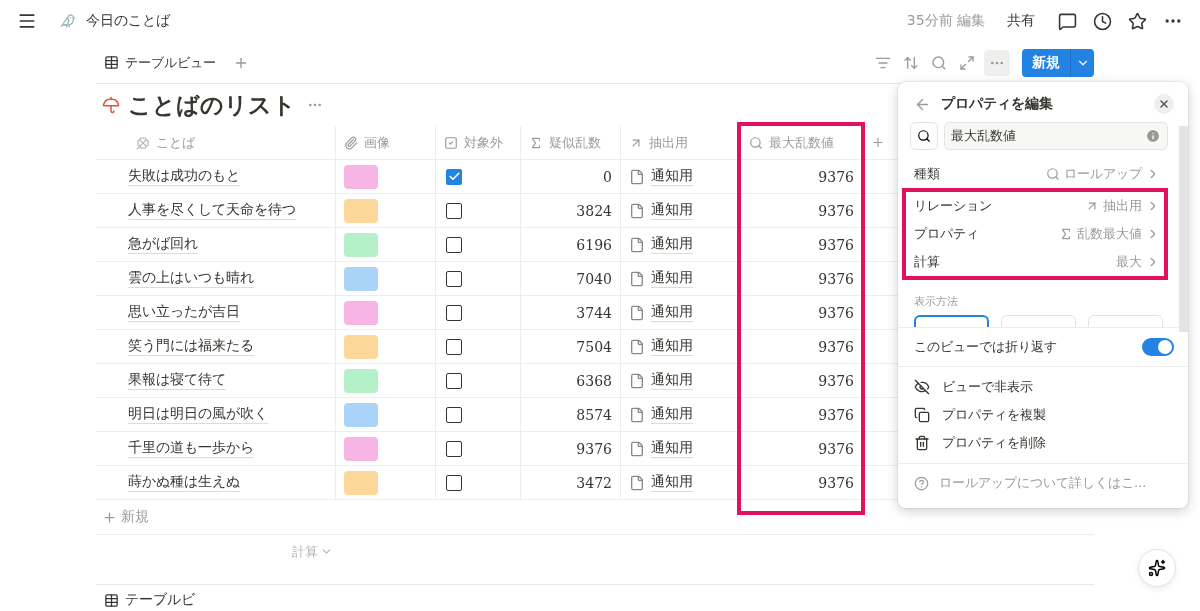 Image resolution: width=1200 pixels, height=611 pixels. I want to click on new-button: 新規, so click(1046, 62).